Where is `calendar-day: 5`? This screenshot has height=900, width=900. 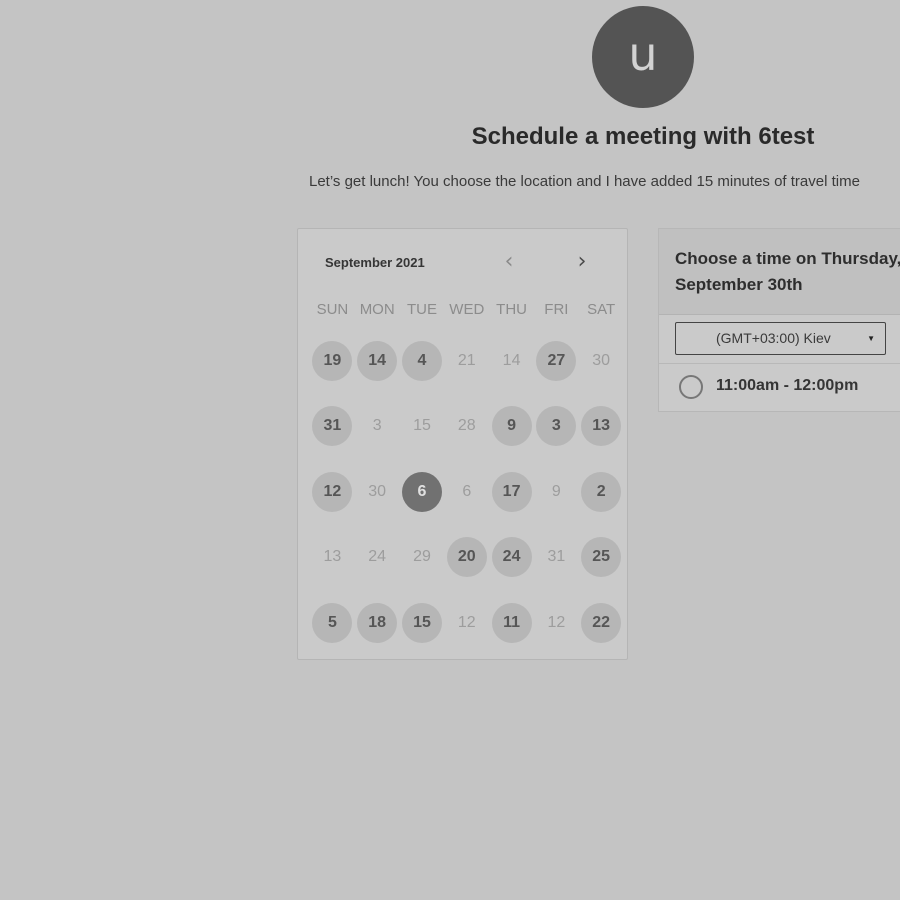
calendar-day: 5 is located at coordinates (332, 623).